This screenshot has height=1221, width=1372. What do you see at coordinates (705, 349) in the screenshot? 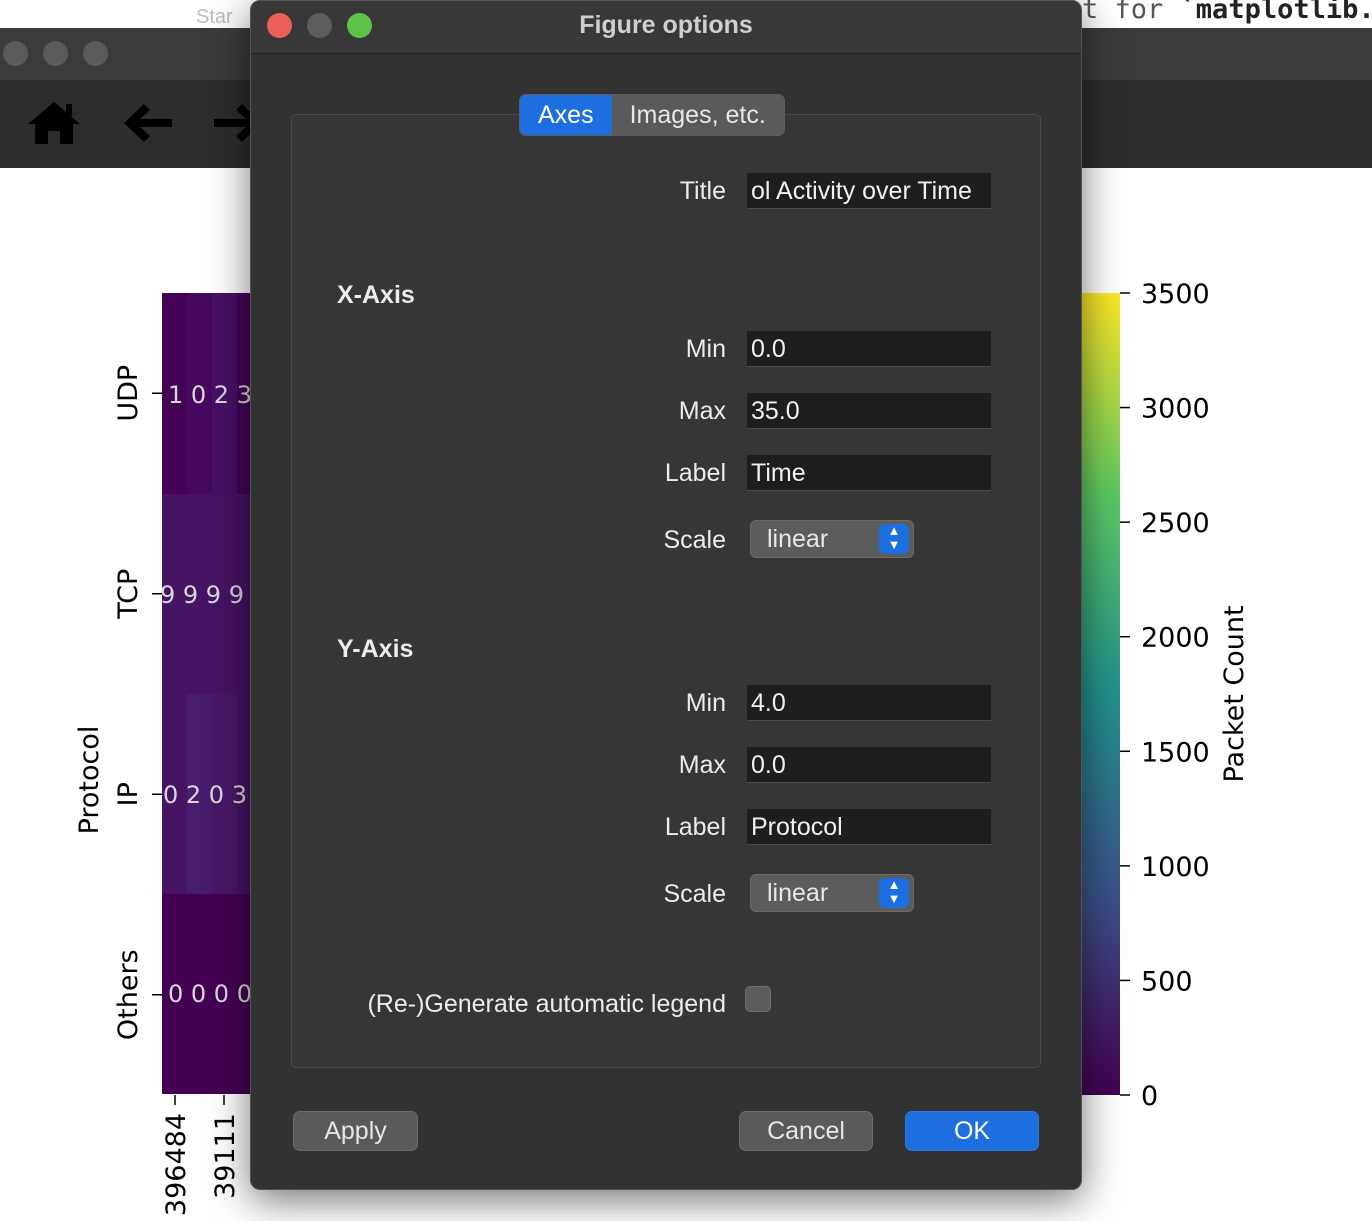
I see `x-min-label: Min` at bounding box center [705, 349].